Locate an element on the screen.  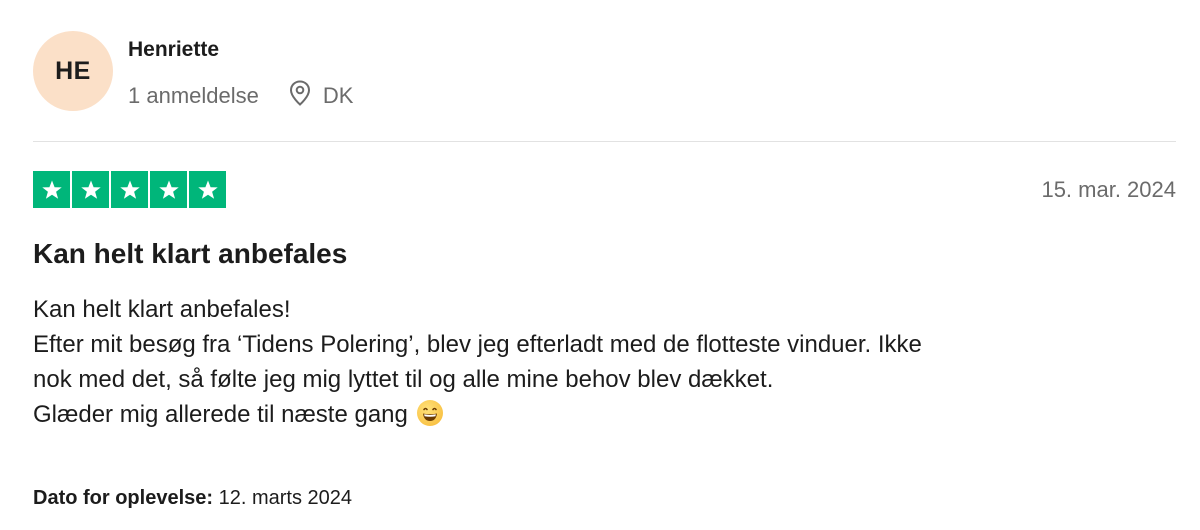
reviewer-header: HE Henriette 1 anmeldelse DK is located at coordinates (193, 71).